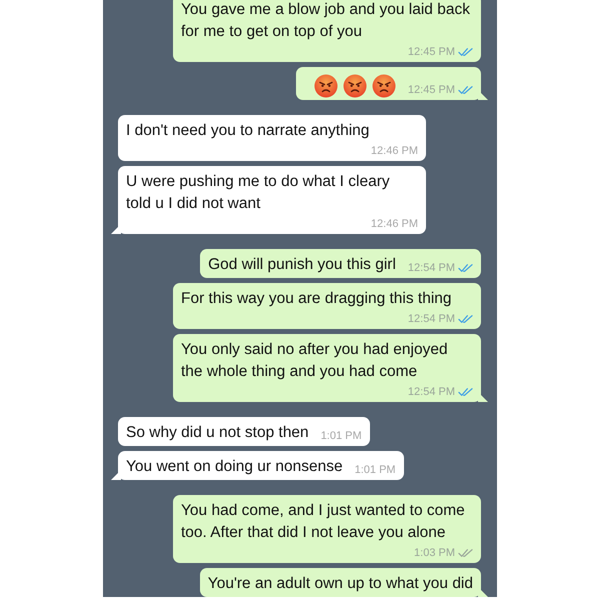 This screenshot has height=600, width=600. I want to click on message-text: God will punish you this girl, so click(302, 265).